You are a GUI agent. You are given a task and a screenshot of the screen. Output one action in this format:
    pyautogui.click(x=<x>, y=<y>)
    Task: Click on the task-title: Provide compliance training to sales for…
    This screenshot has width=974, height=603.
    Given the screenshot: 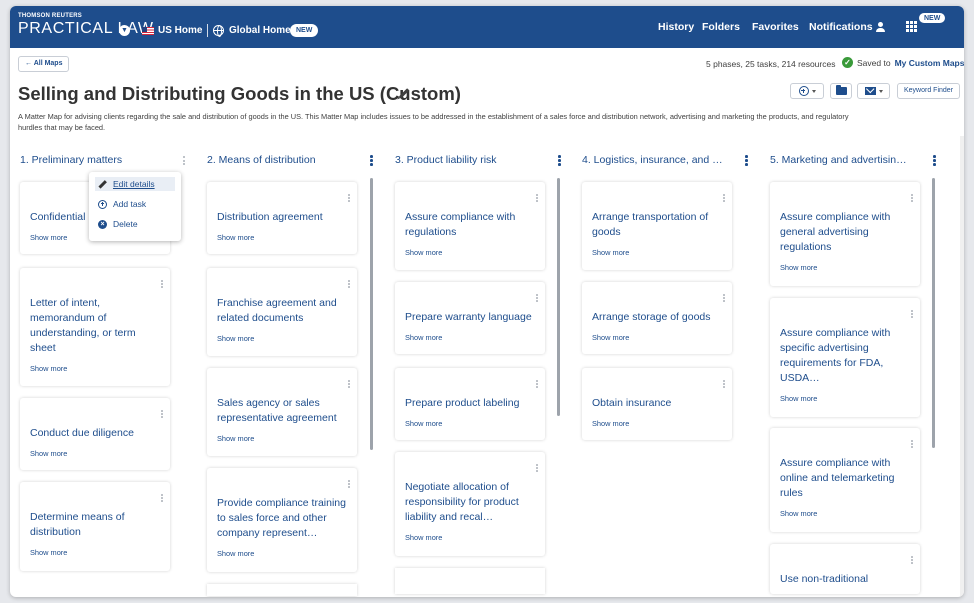 What is the action you would take?
    pyautogui.click(x=283, y=518)
    